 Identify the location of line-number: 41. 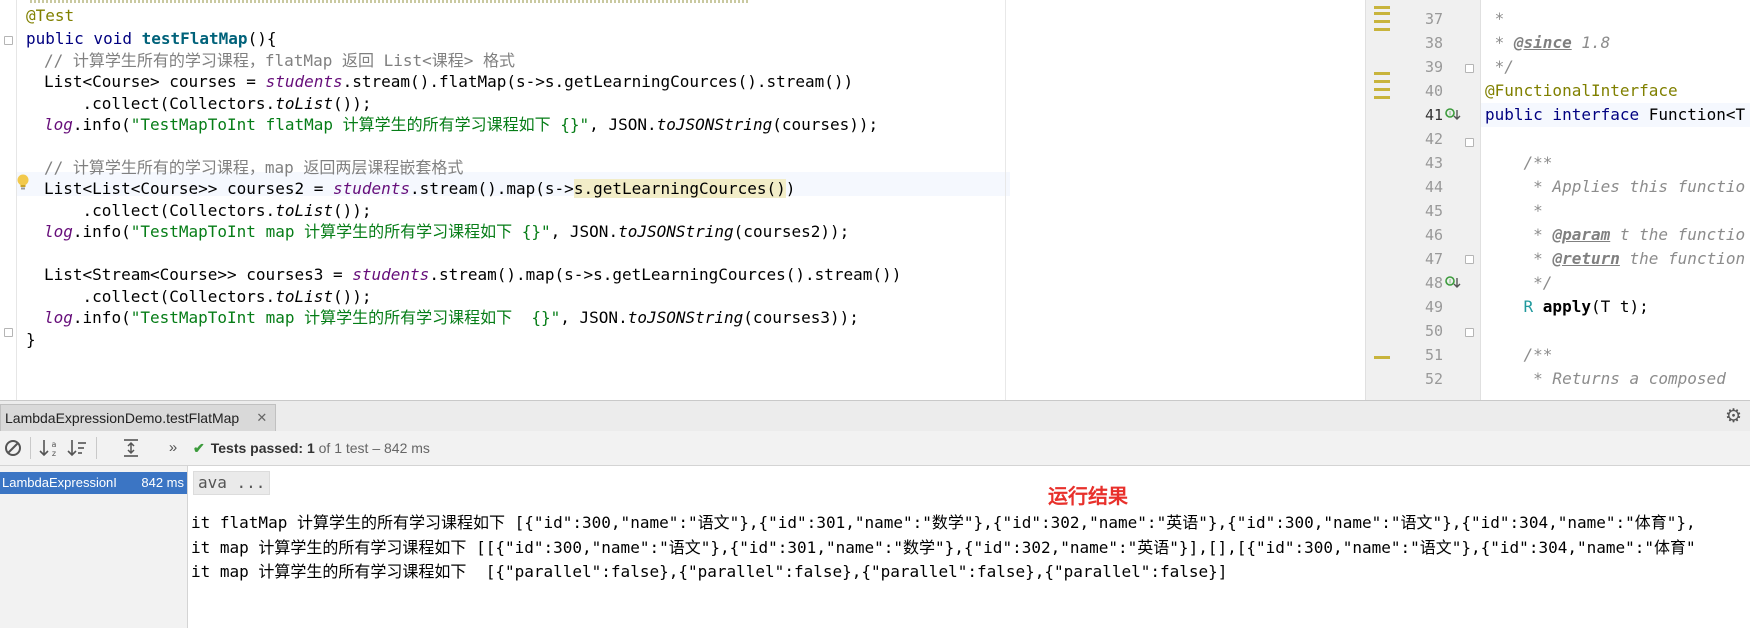
(1433, 115).